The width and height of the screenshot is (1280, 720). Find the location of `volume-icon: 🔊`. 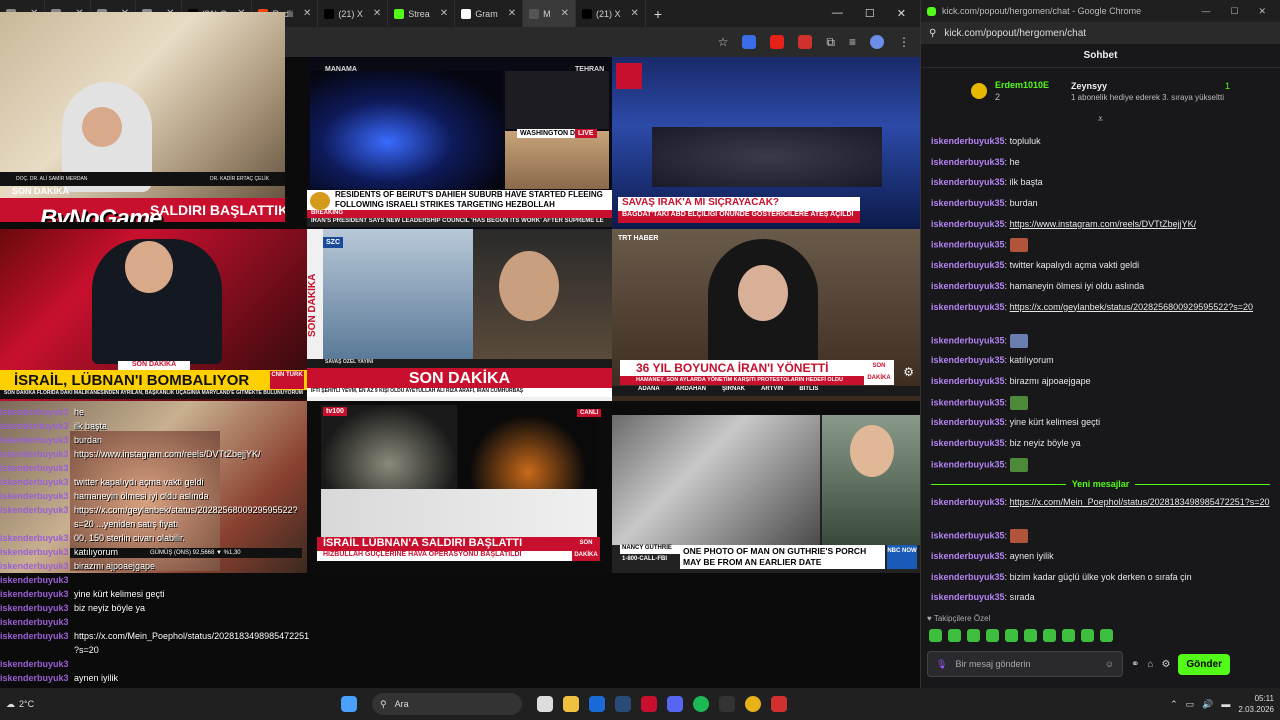

volume-icon: 🔊 is located at coordinates (1207, 704).